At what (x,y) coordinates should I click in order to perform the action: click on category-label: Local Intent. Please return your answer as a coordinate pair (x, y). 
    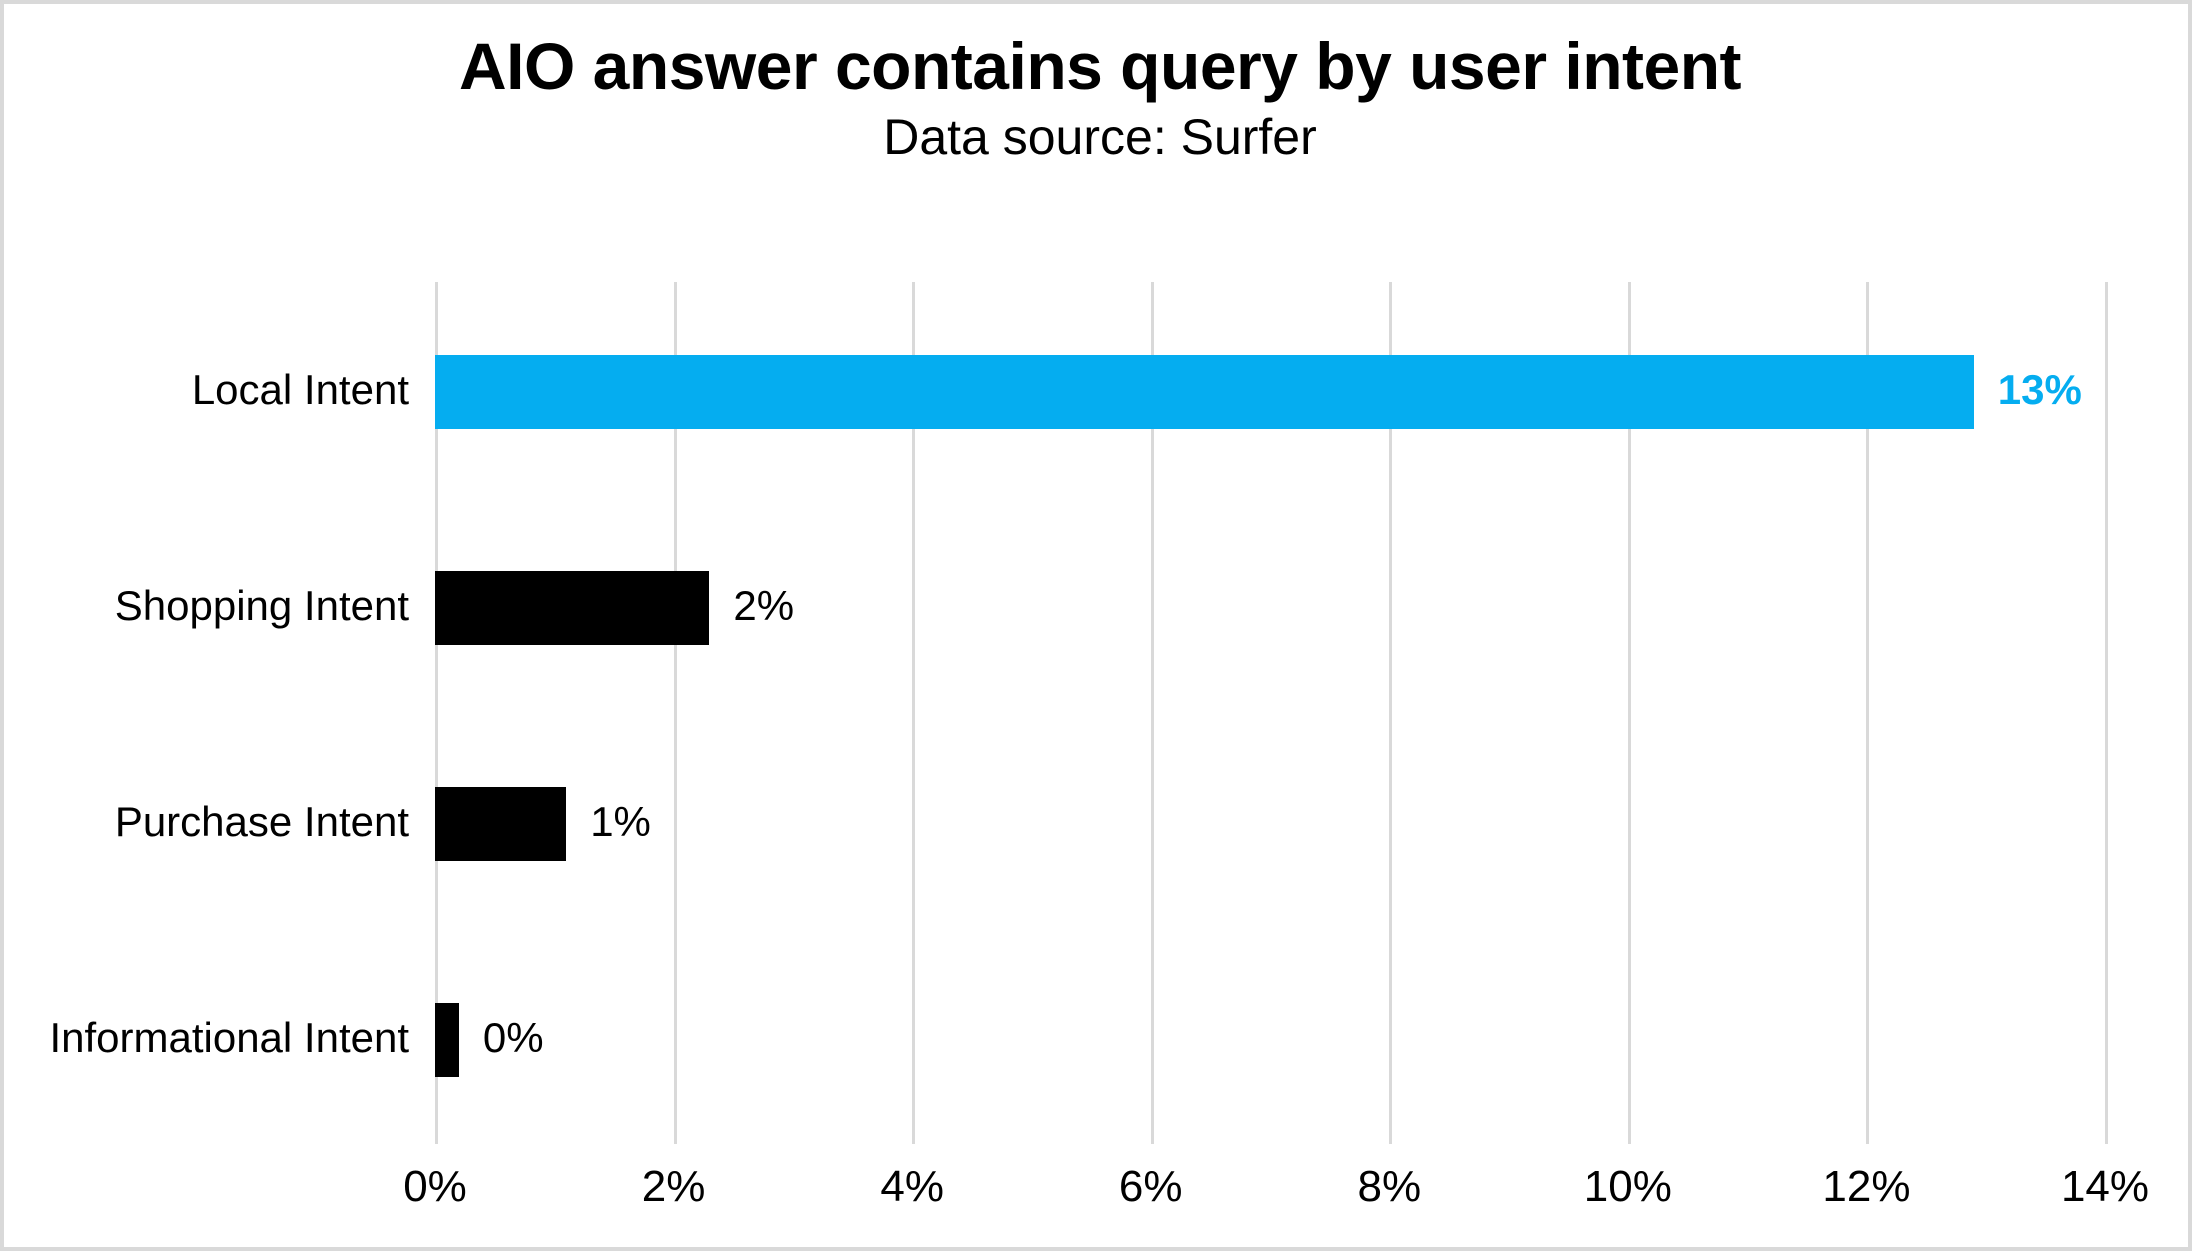
    Looking at the image, I should click on (300, 389).